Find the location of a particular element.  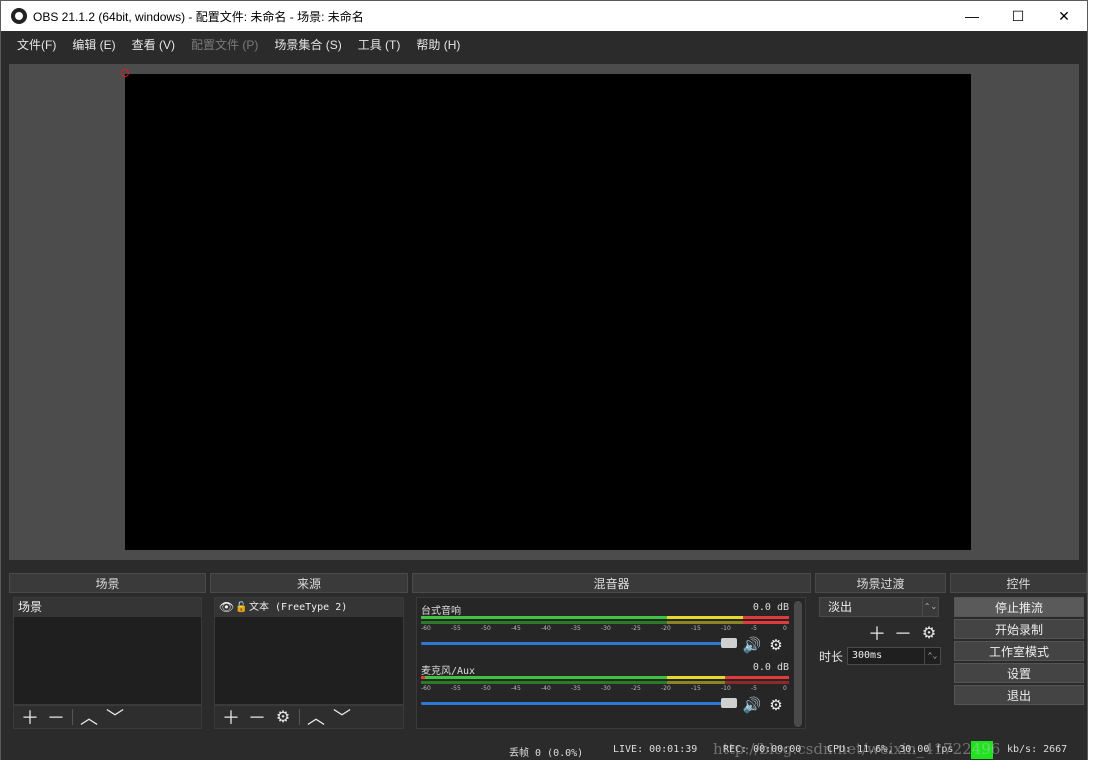

exit-button: 退出 is located at coordinates (1019, 695).